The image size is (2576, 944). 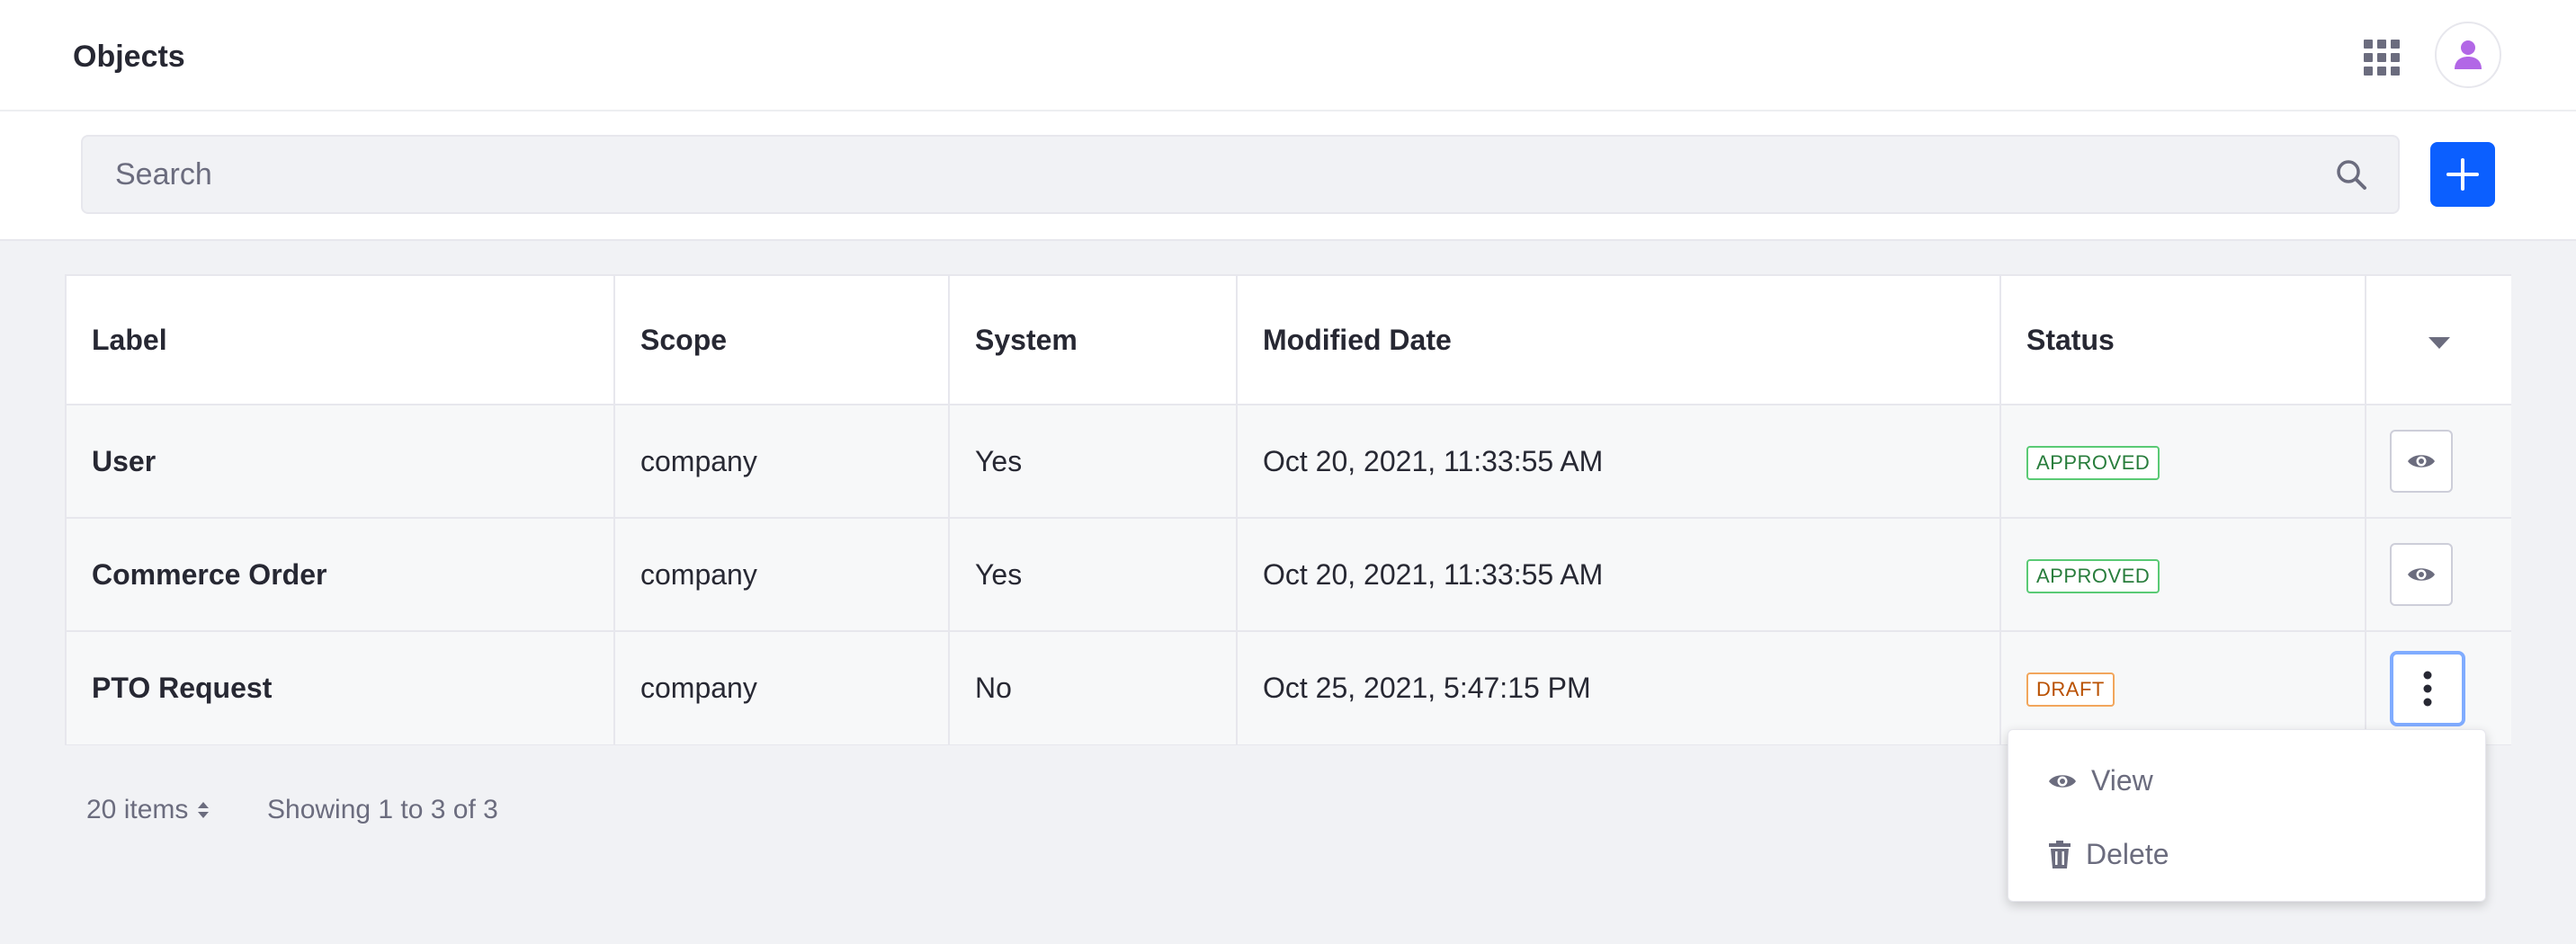 I want to click on cell-label: Commerce Order, so click(x=341, y=575).